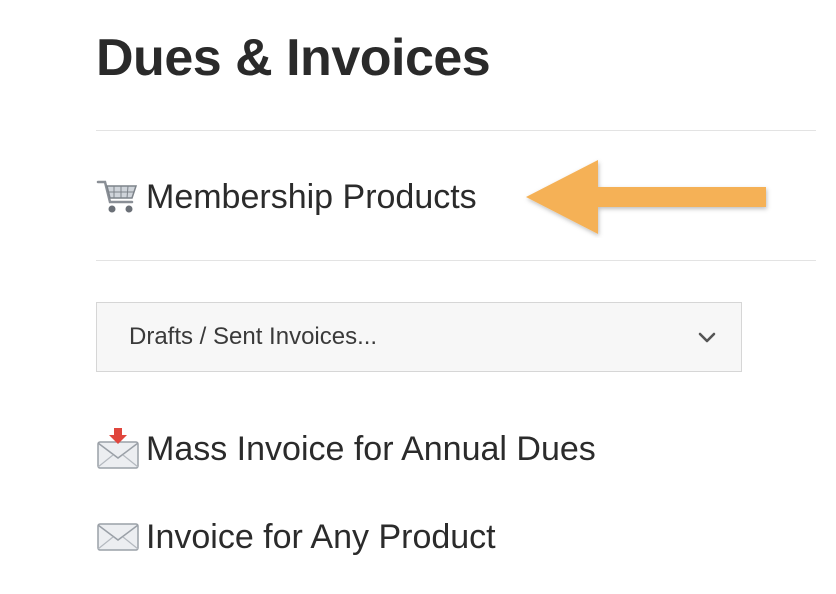 Image resolution: width=836 pixels, height=594 pixels. Describe the element at coordinates (293, 58) in the screenshot. I see `page-title: Dues & Invoices` at that location.